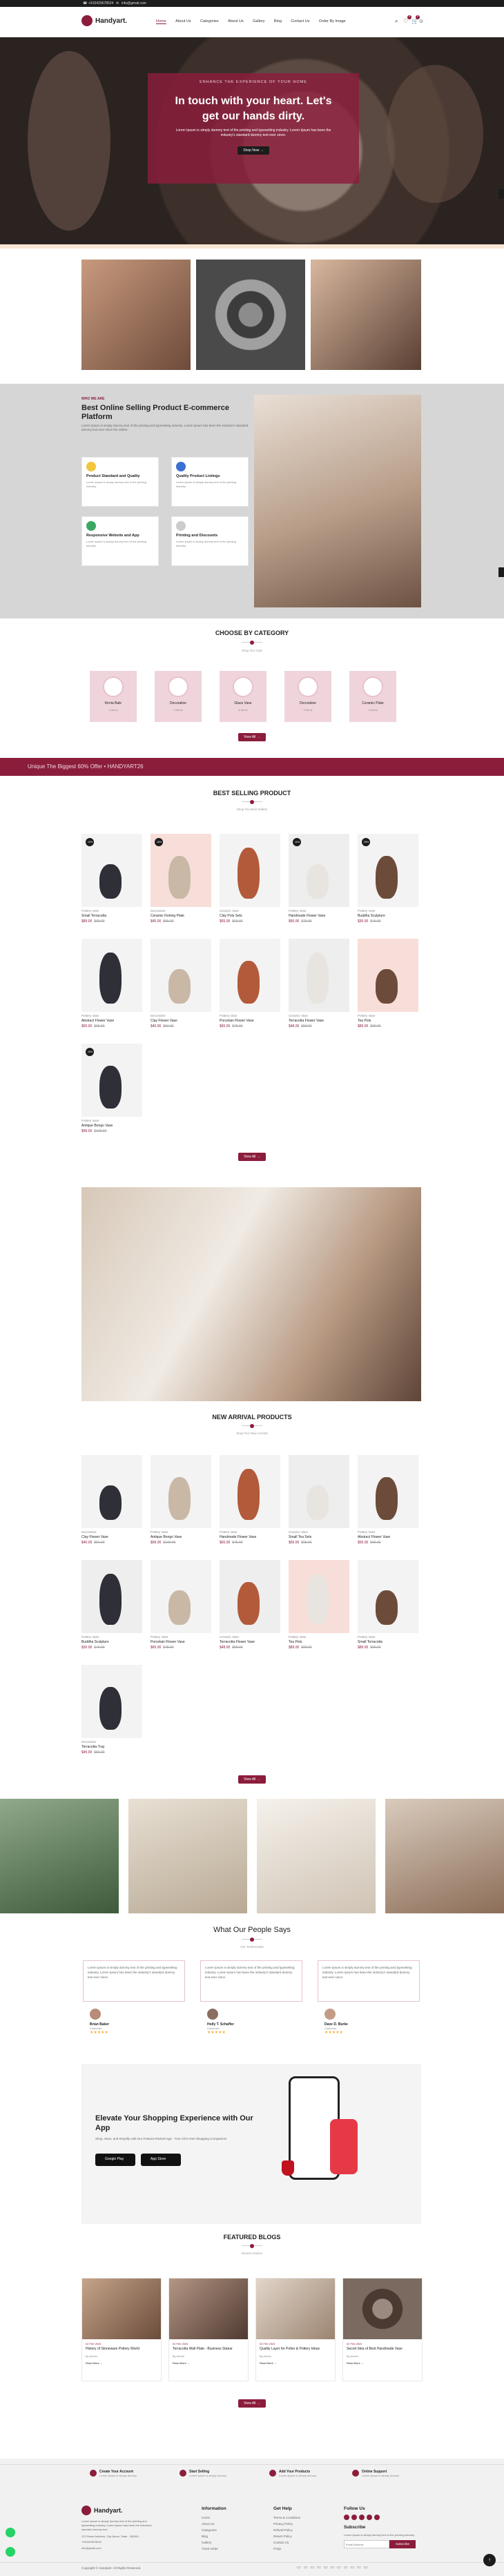  I want to click on twitter-icon, so click(354, 2517).